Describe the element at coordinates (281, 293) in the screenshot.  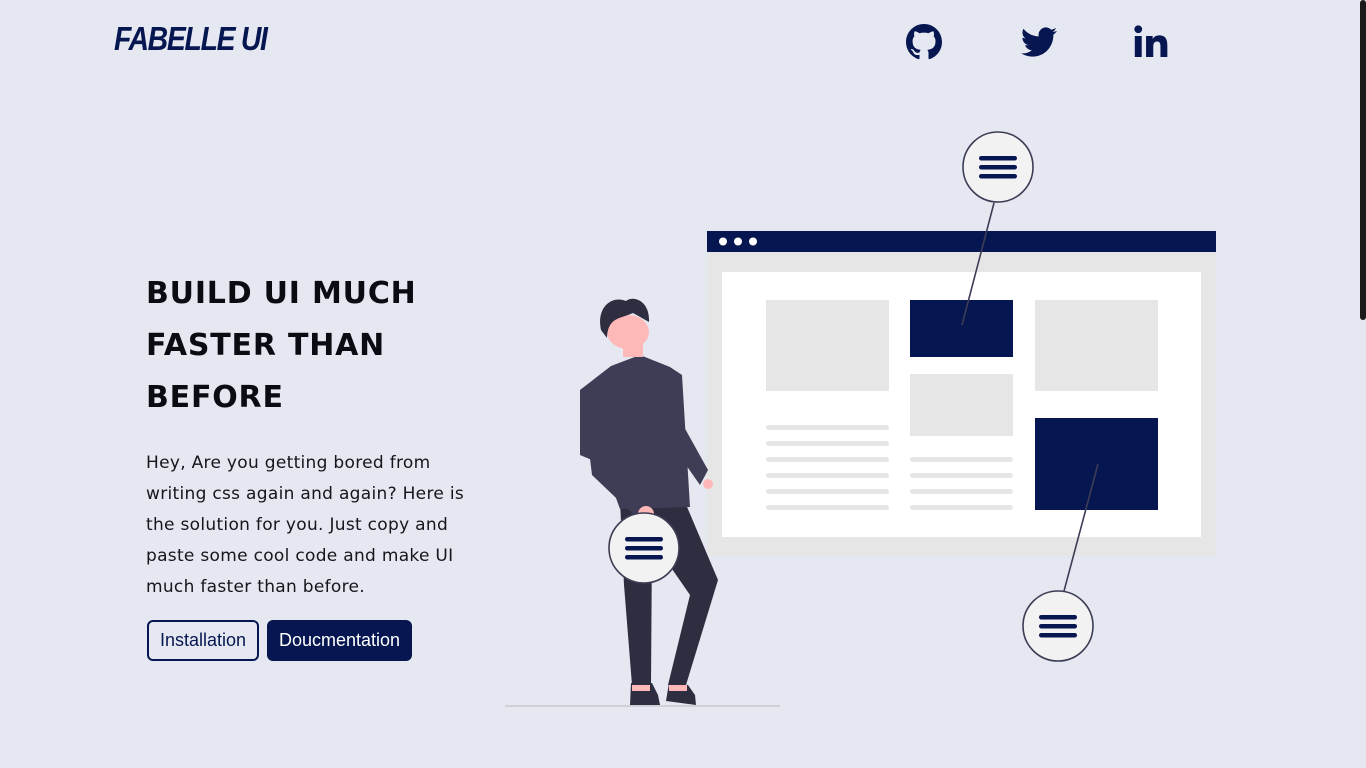
I see `headline-line-1: BUILD UI MUCH` at that location.